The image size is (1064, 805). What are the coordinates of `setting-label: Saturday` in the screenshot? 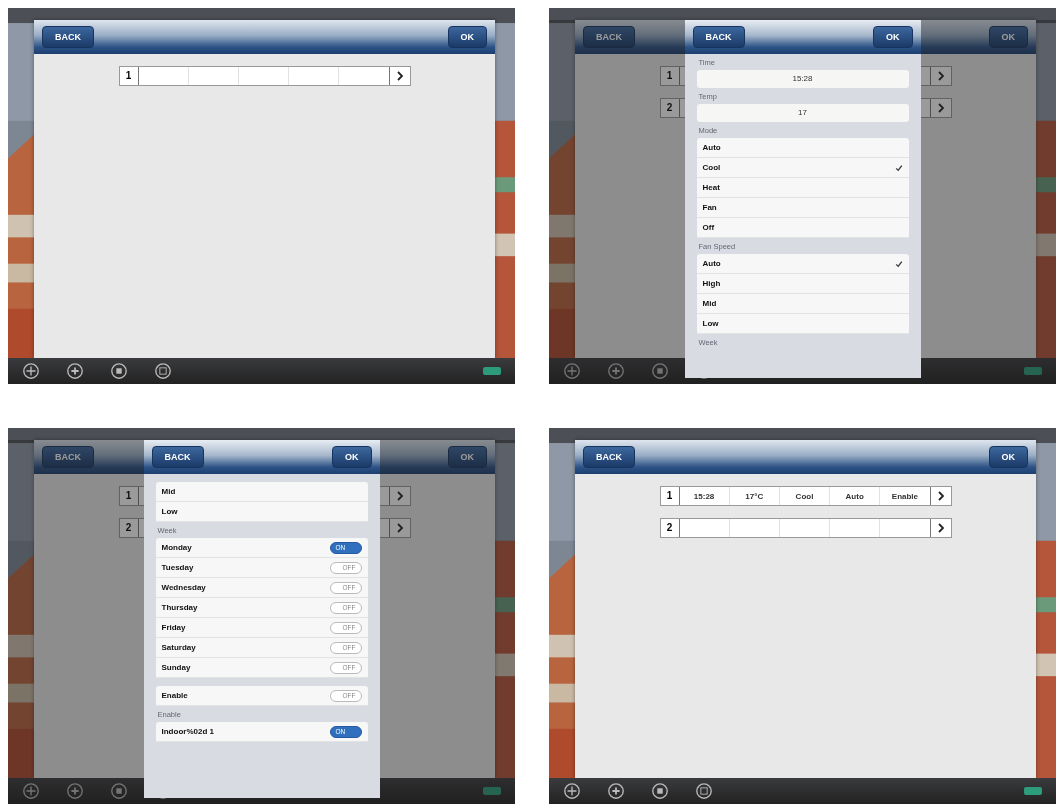 It's located at (178, 647).